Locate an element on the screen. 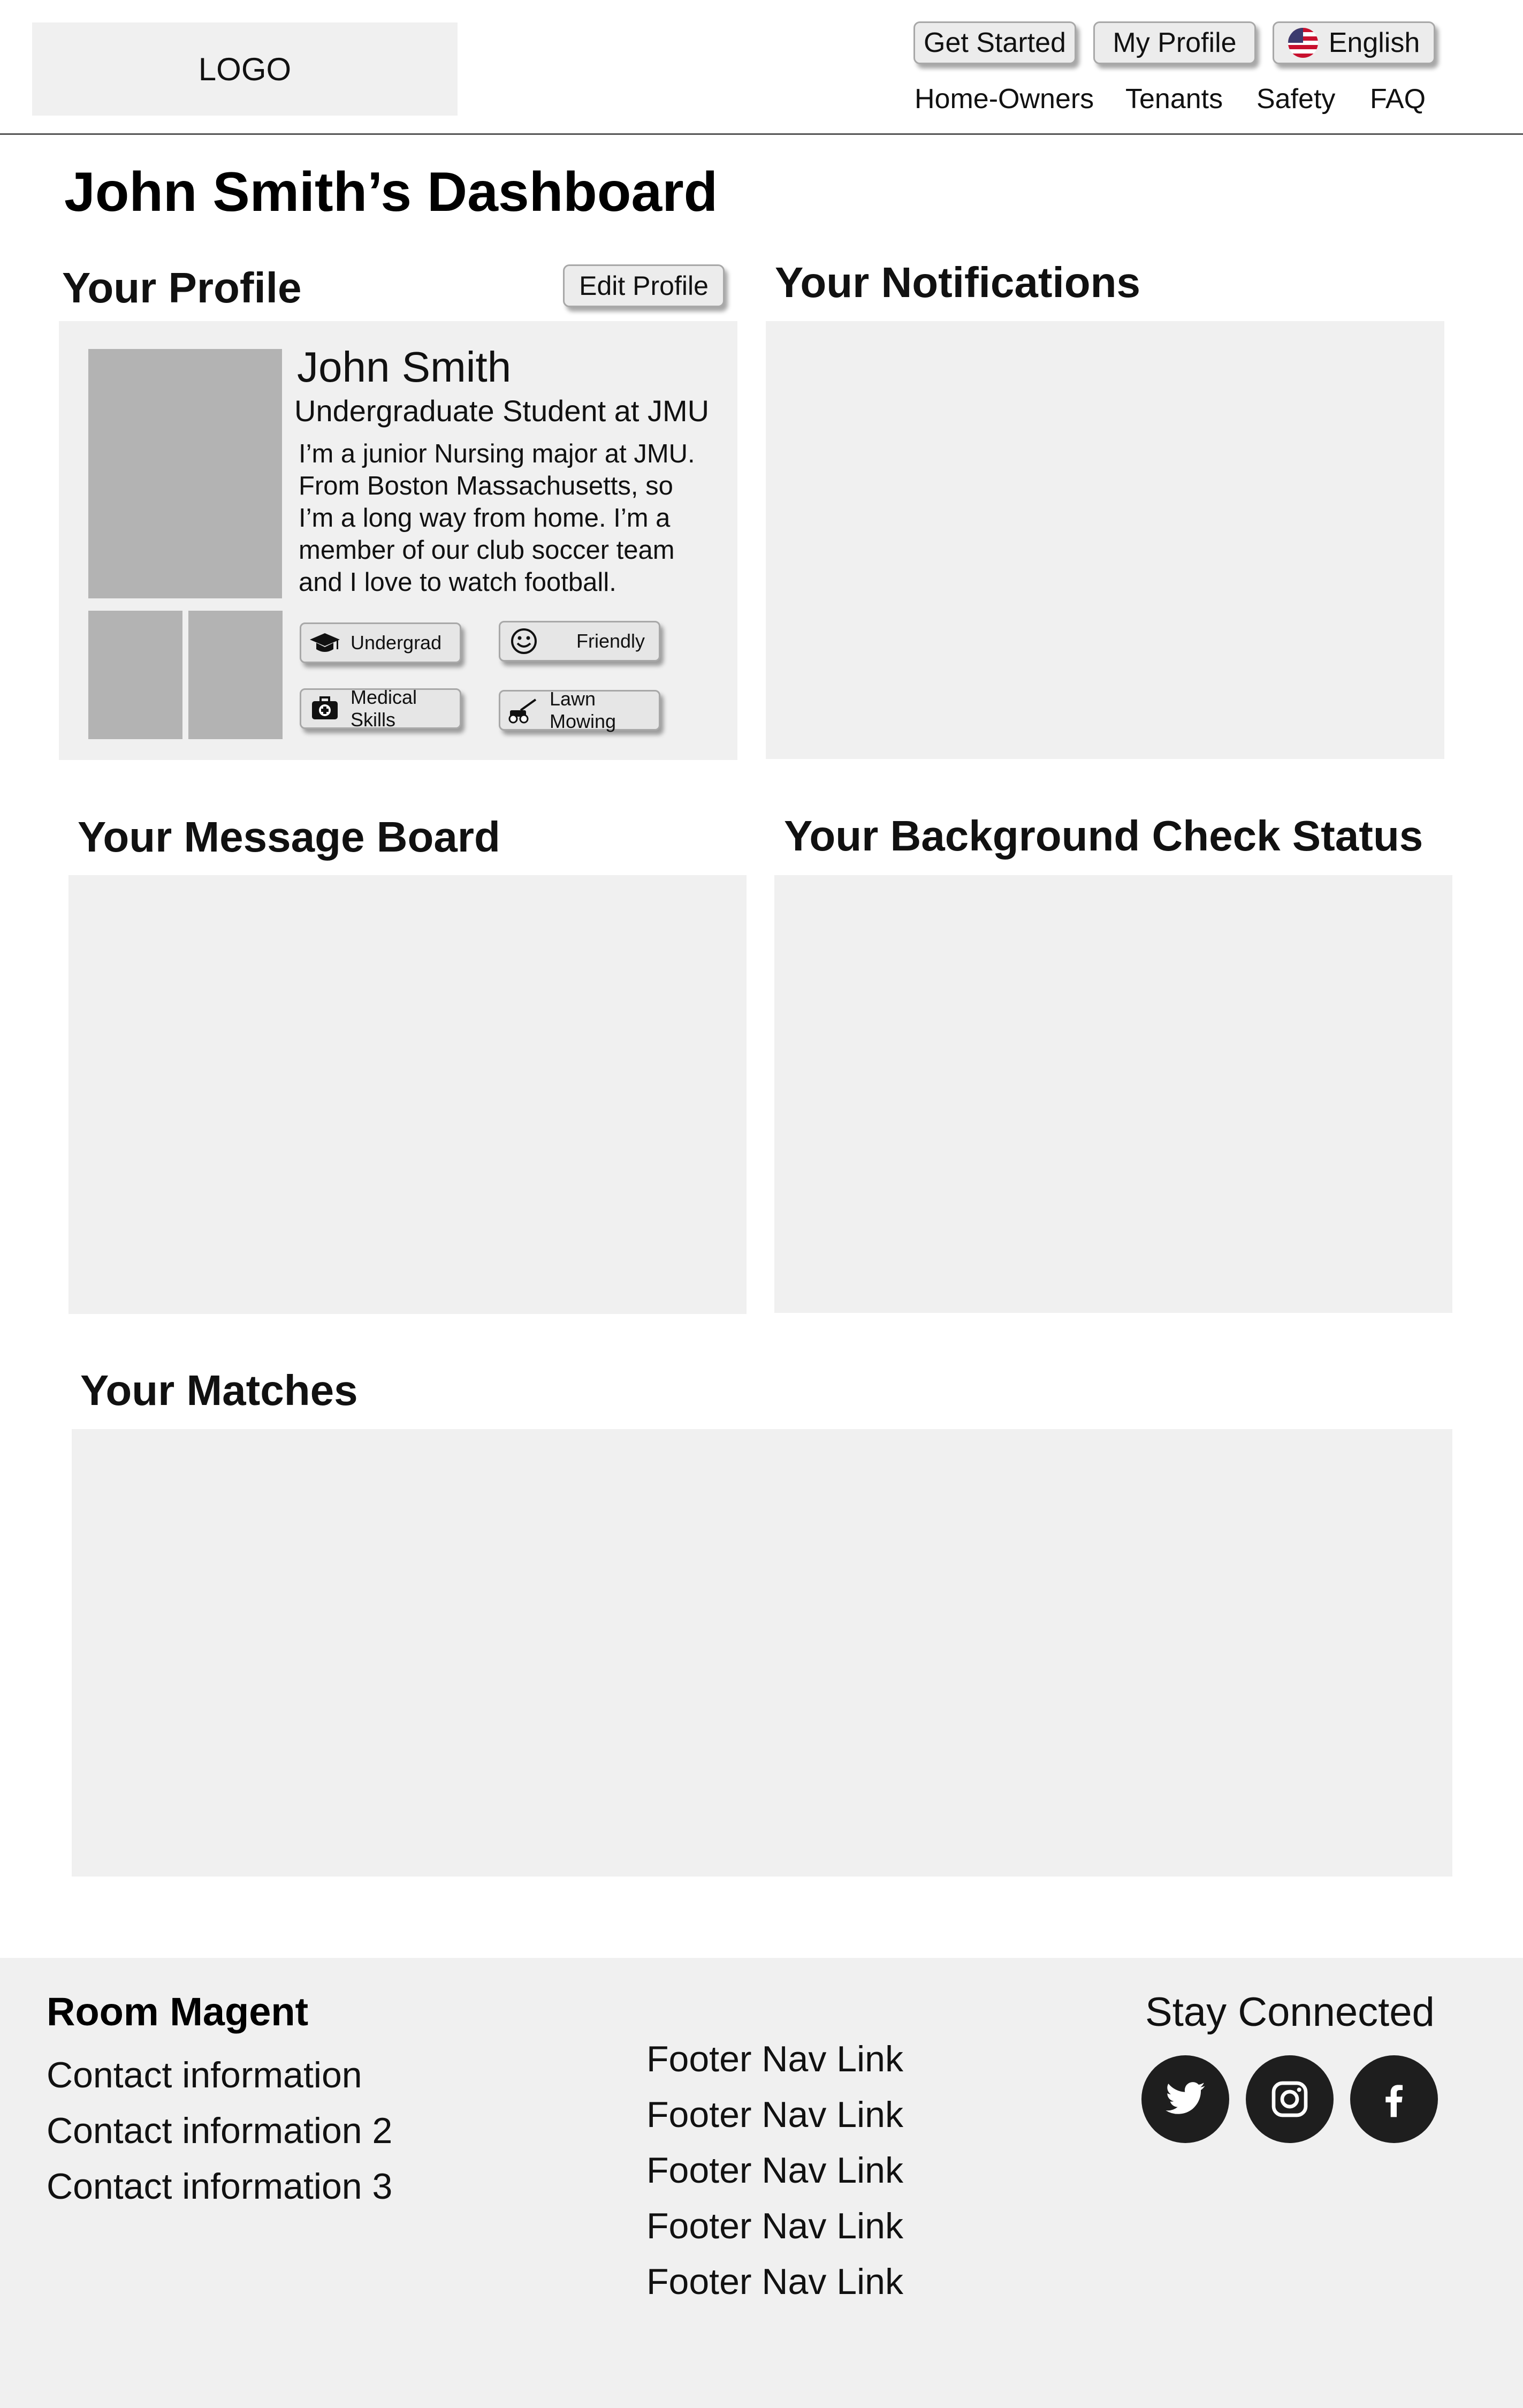  footer-brand: Room Magent is located at coordinates (178, 2012).